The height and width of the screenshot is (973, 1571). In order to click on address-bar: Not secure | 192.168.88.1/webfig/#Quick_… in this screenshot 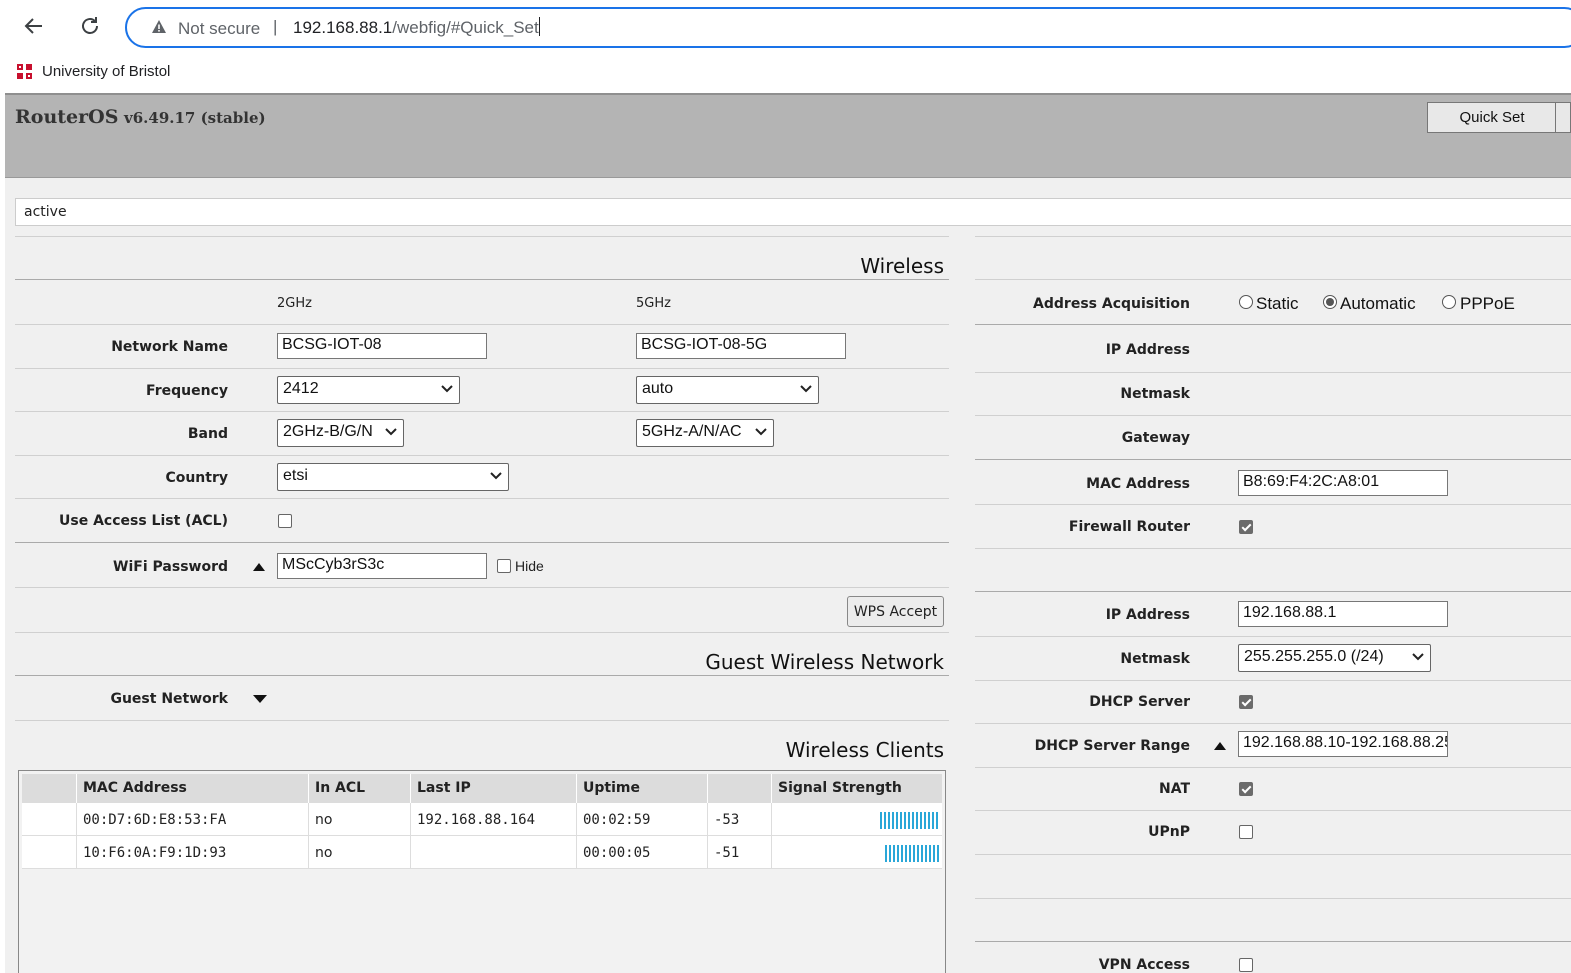, I will do `click(848, 27)`.